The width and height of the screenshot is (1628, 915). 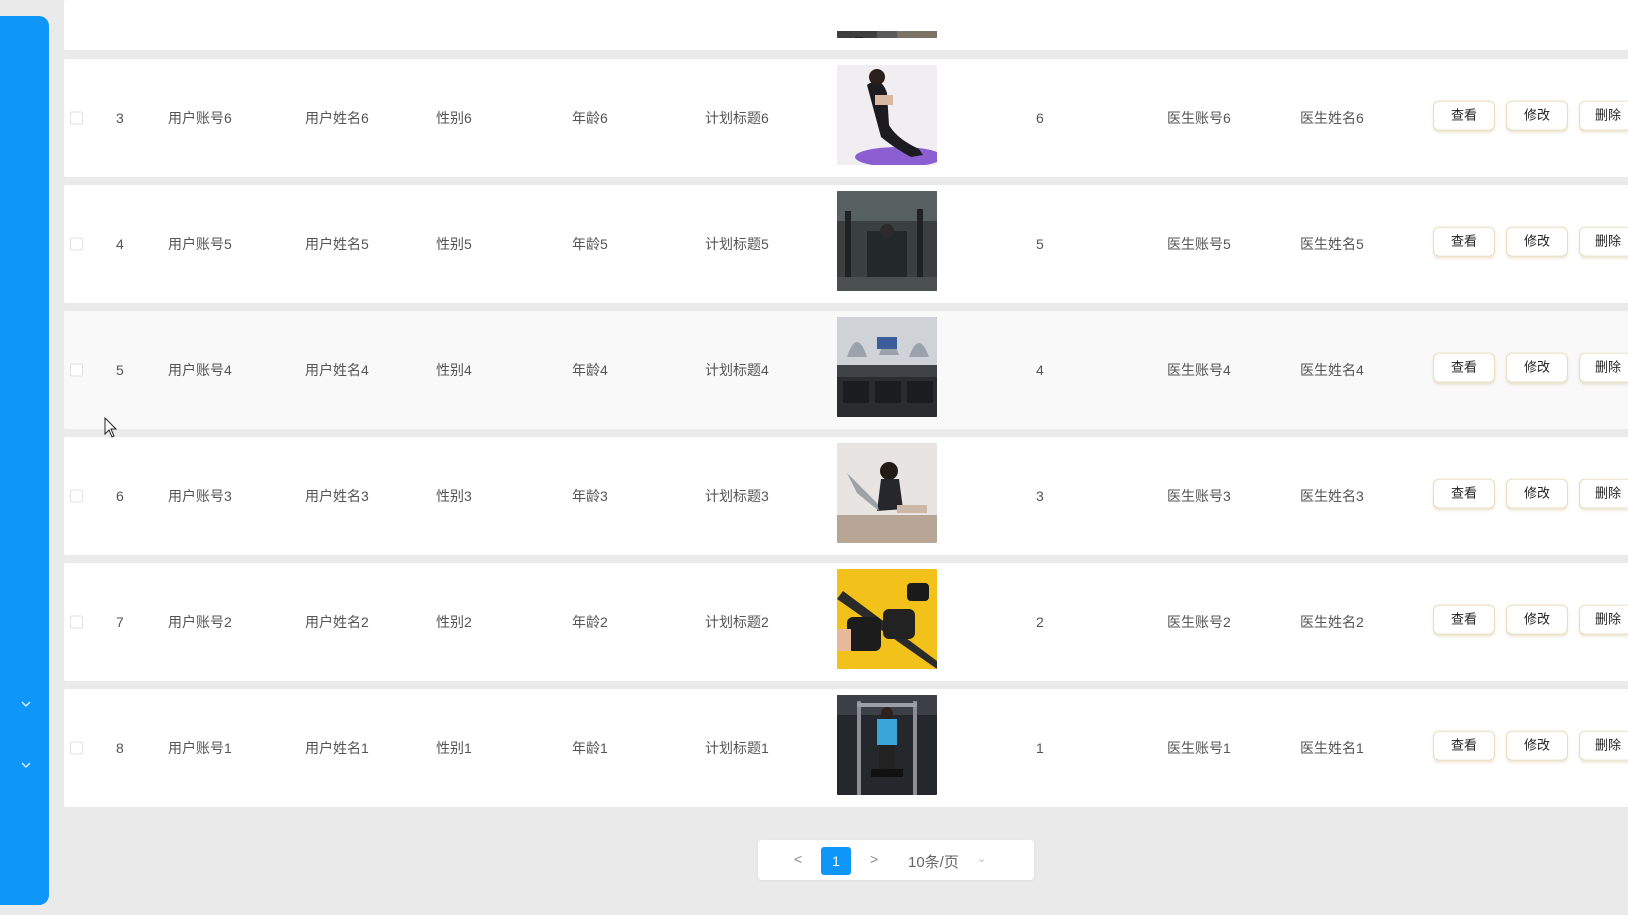 I want to click on plan-title: 计划标题3, so click(x=737, y=496).